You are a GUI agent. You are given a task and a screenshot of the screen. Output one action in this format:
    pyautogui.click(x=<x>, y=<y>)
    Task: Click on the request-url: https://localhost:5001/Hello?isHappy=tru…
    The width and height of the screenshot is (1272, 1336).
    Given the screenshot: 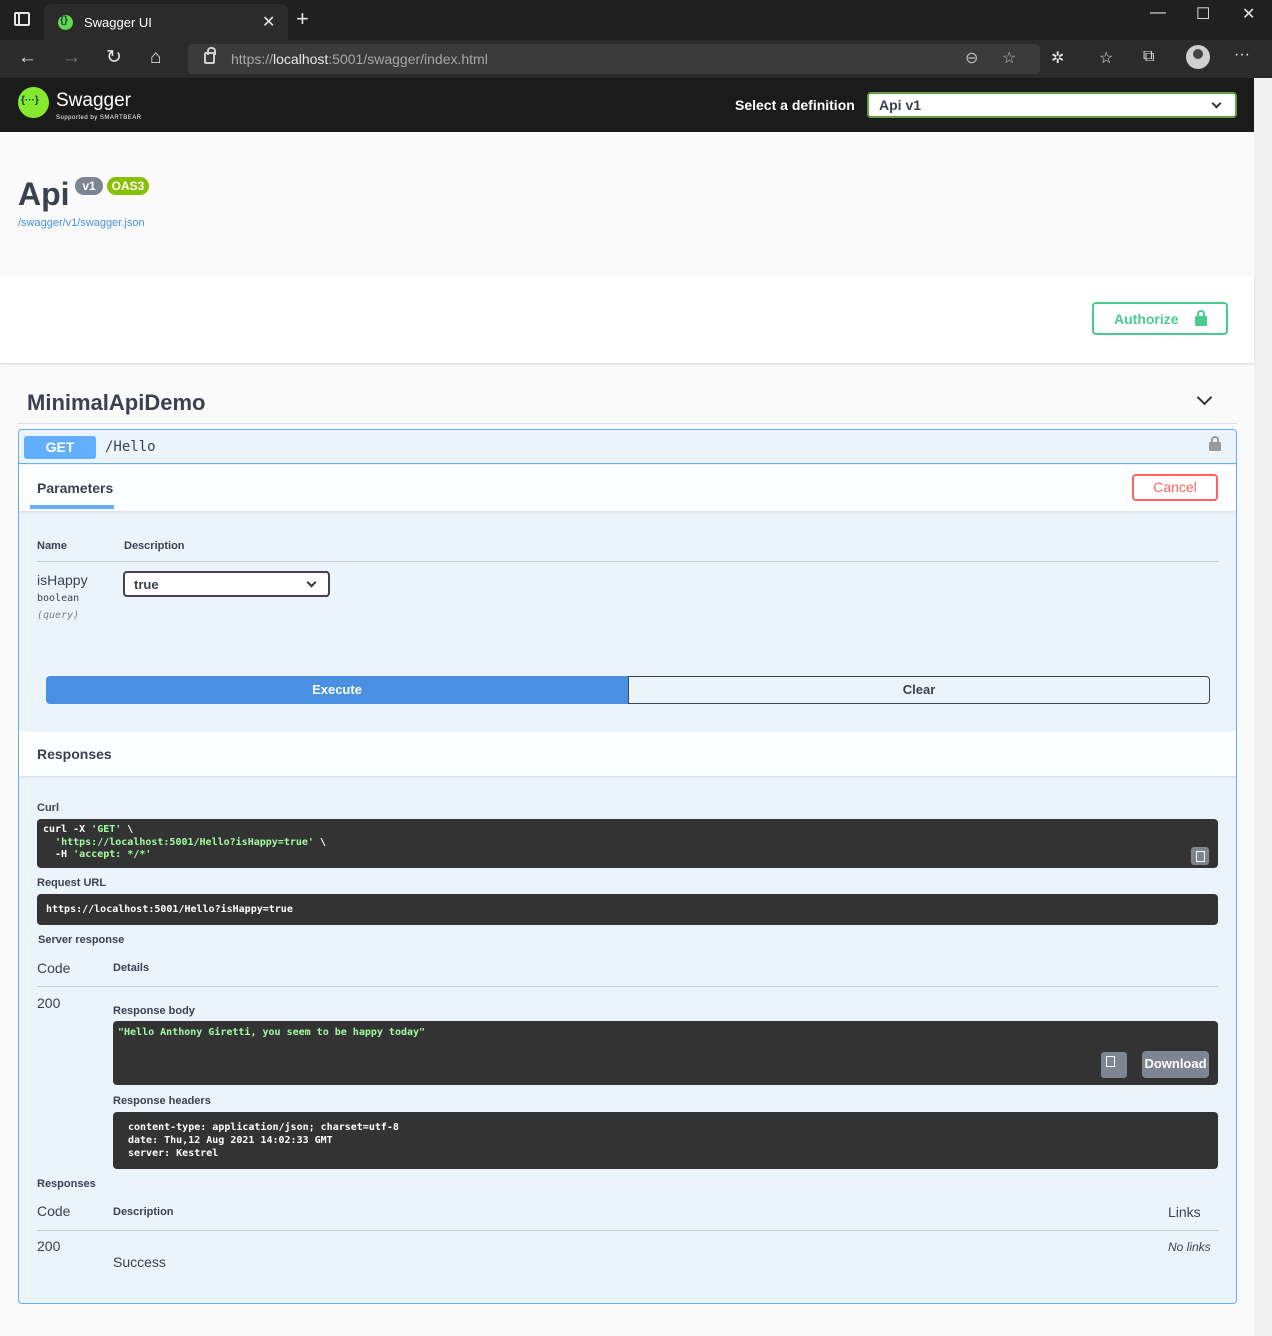 What is the action you would take?
    pyautogui.click(x=169, y=909)
    